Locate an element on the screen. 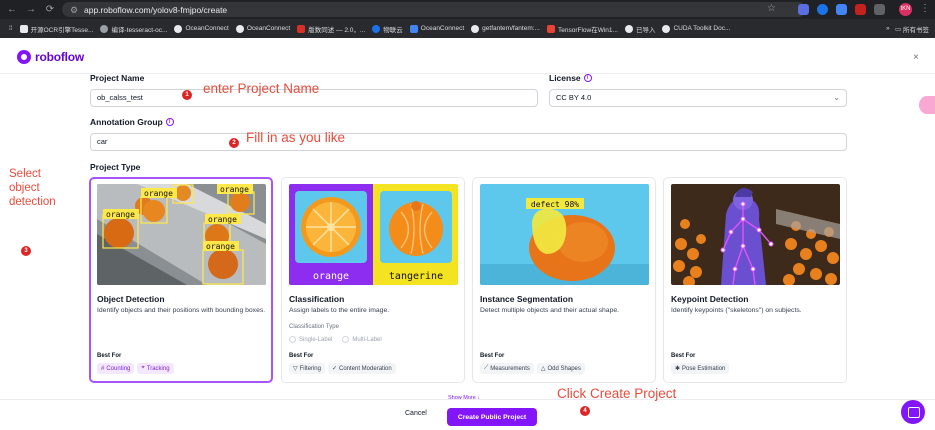 The width and height of the screenshot is (935, 430). cancel-button: Cancel is located at coordinates (416, 413).